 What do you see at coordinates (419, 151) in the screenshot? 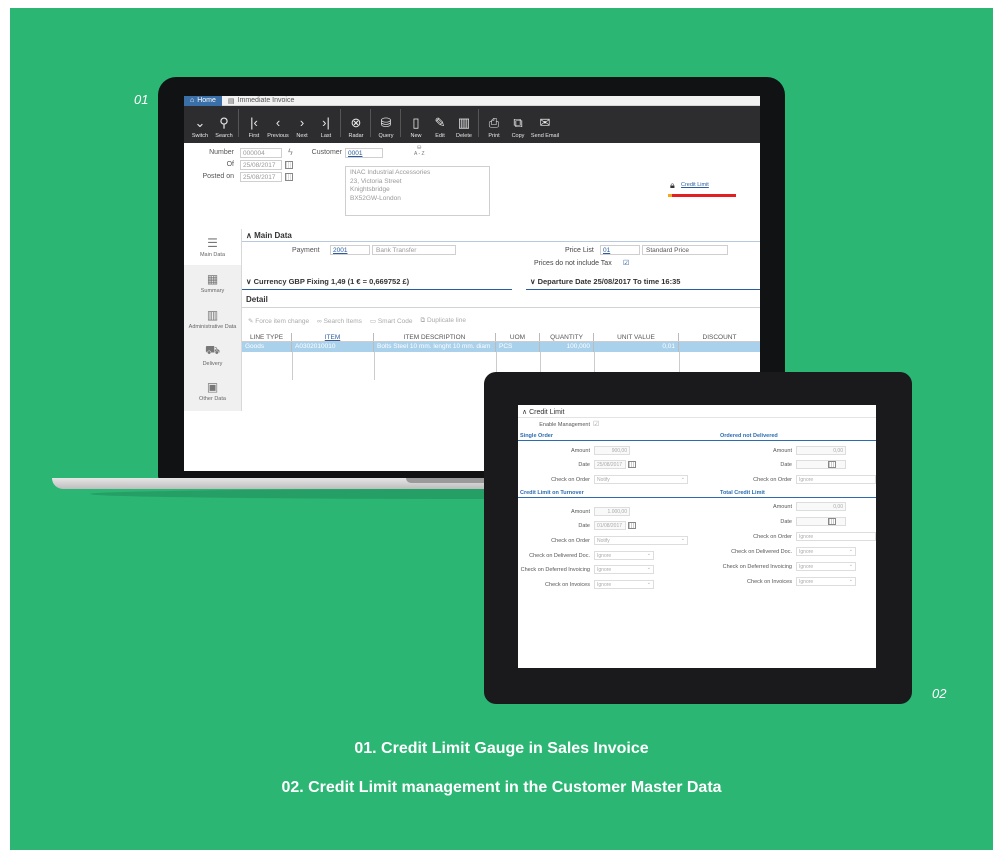
I see `sort-az-icon: ⛁ A - Z` at bounding box center [419, 151].